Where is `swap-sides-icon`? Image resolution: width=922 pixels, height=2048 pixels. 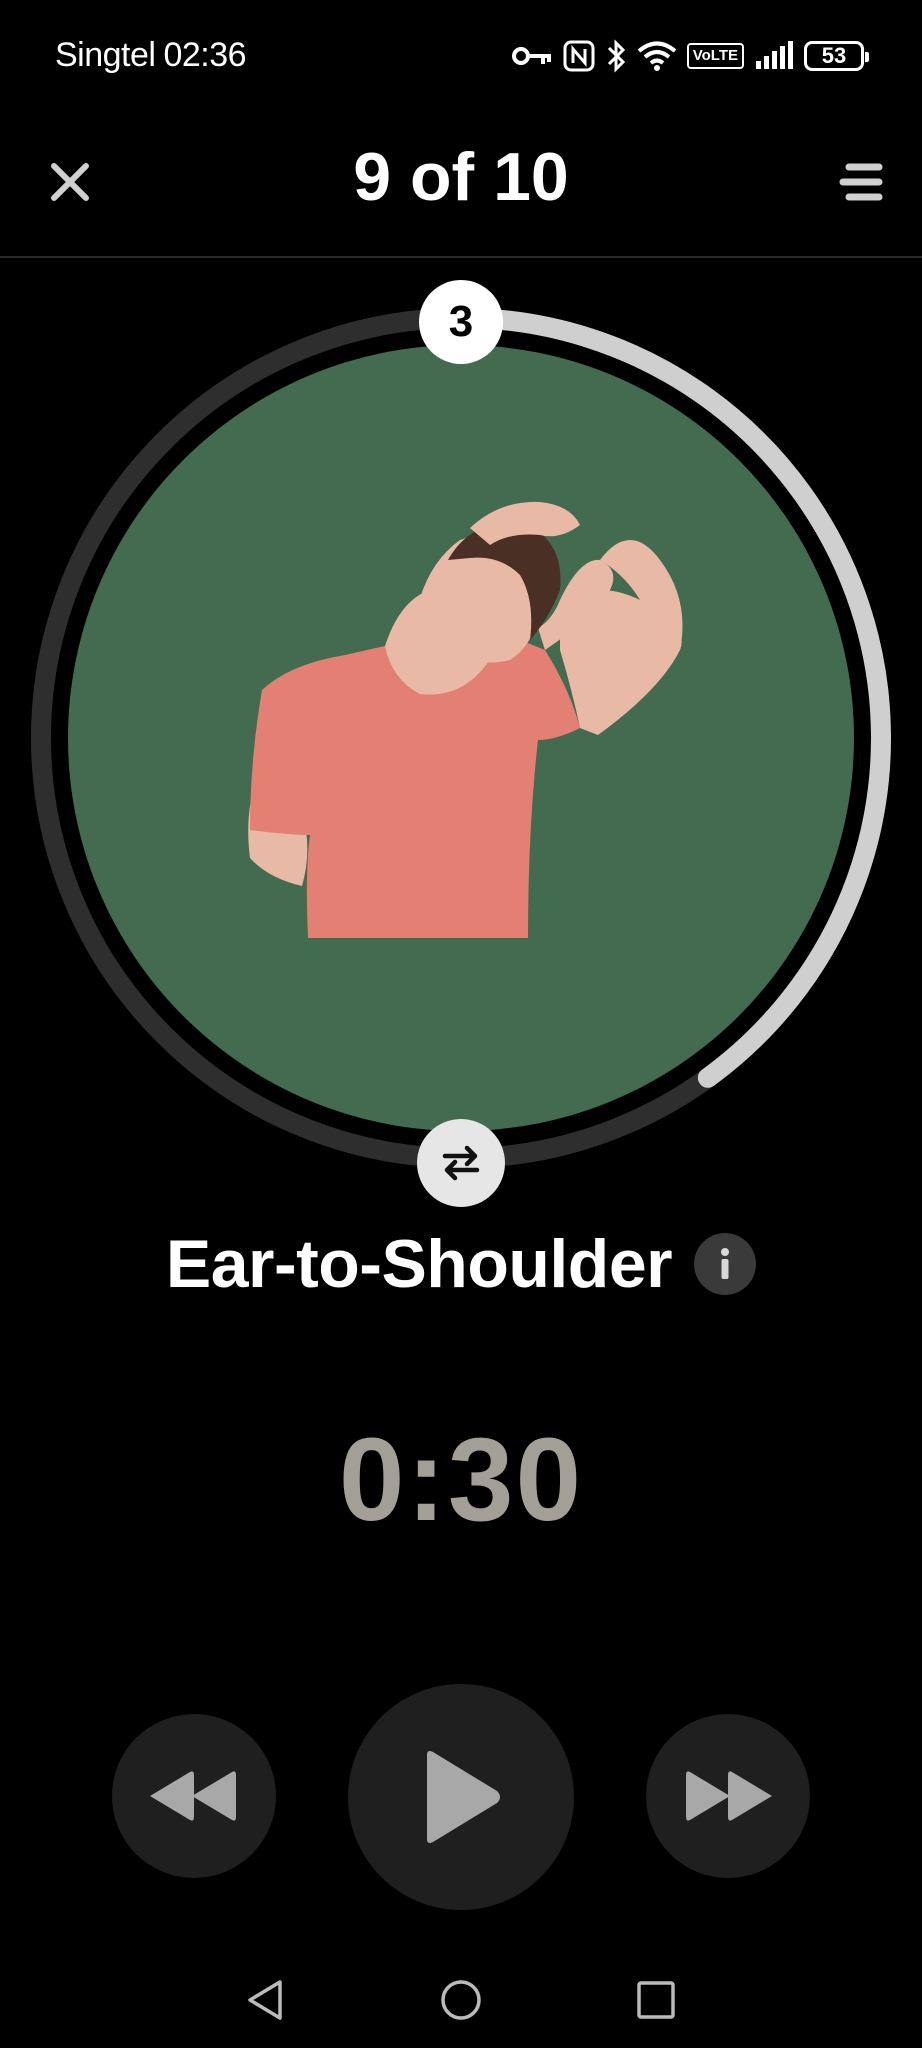
swap-sides-icon is located at coordinates (461, 1163).